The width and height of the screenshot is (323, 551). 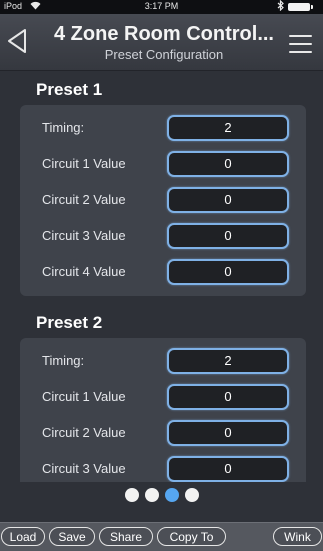 What do you see at coordinates (161, 496) in the screenshot?
I see `page-indicator` at bounding box center [161, 496].